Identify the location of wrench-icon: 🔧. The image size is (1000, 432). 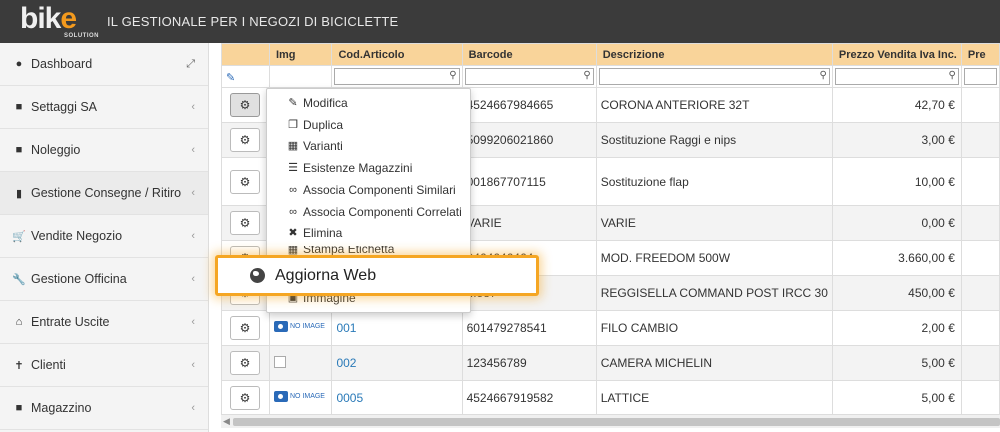
(19, 279).